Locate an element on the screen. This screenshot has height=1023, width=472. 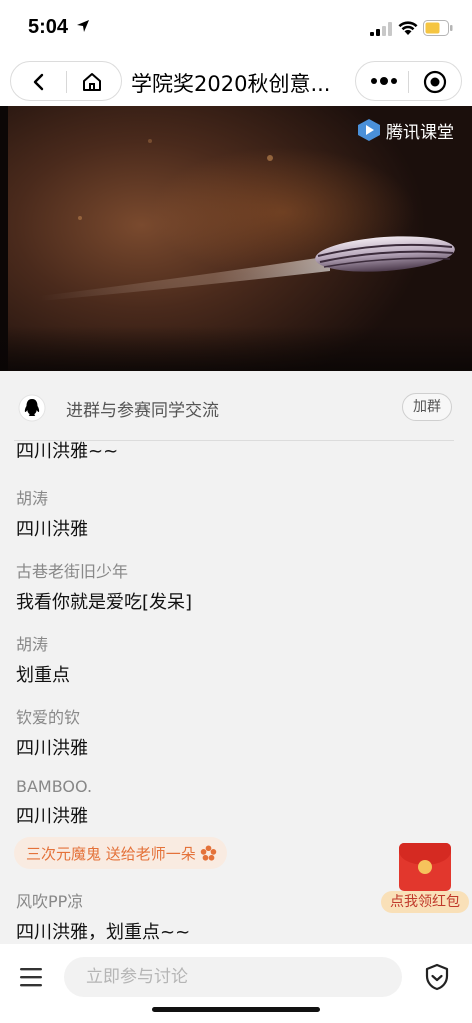
red-packet-seal is located at coordinates (425, 867).